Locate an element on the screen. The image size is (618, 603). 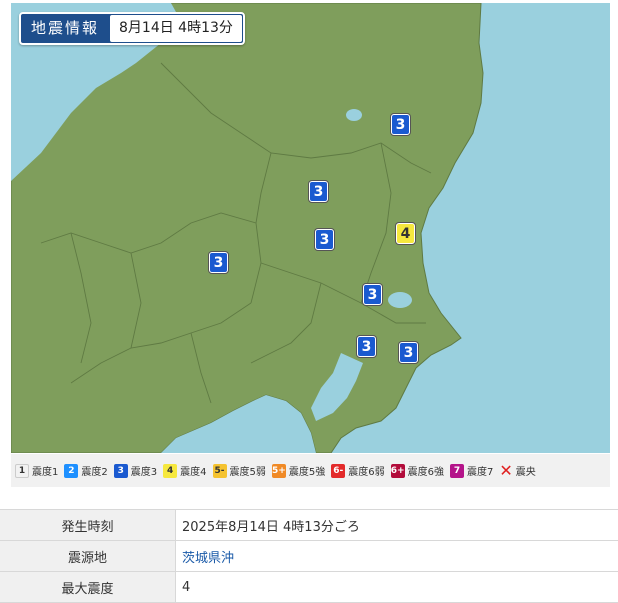
info-value: 4 is located at coordinates (397, 587).